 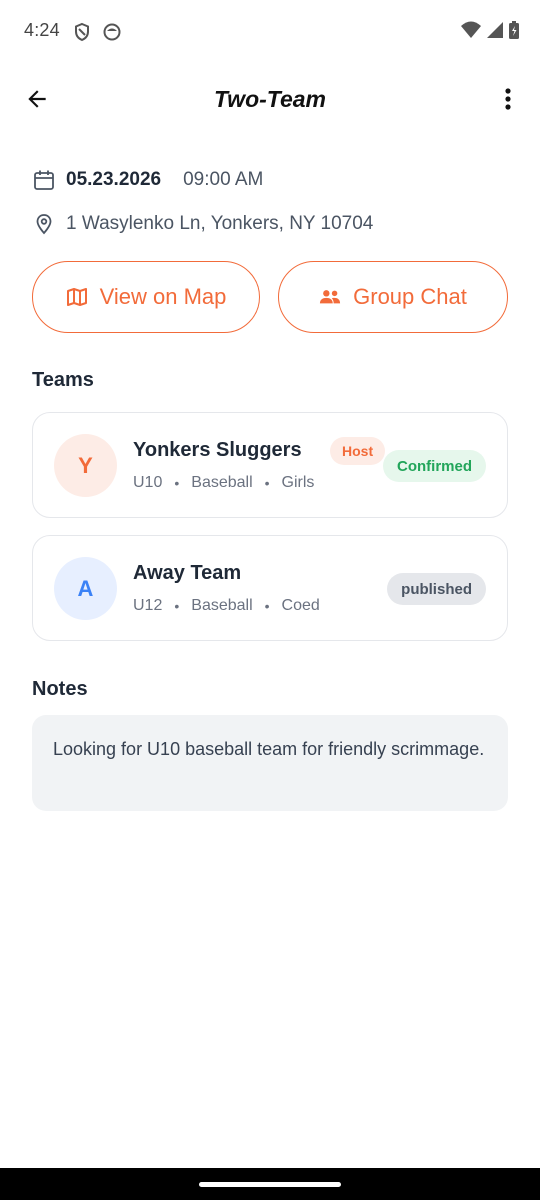 I want to click on app-bar: Two-Team, so click(x=270, y=101).